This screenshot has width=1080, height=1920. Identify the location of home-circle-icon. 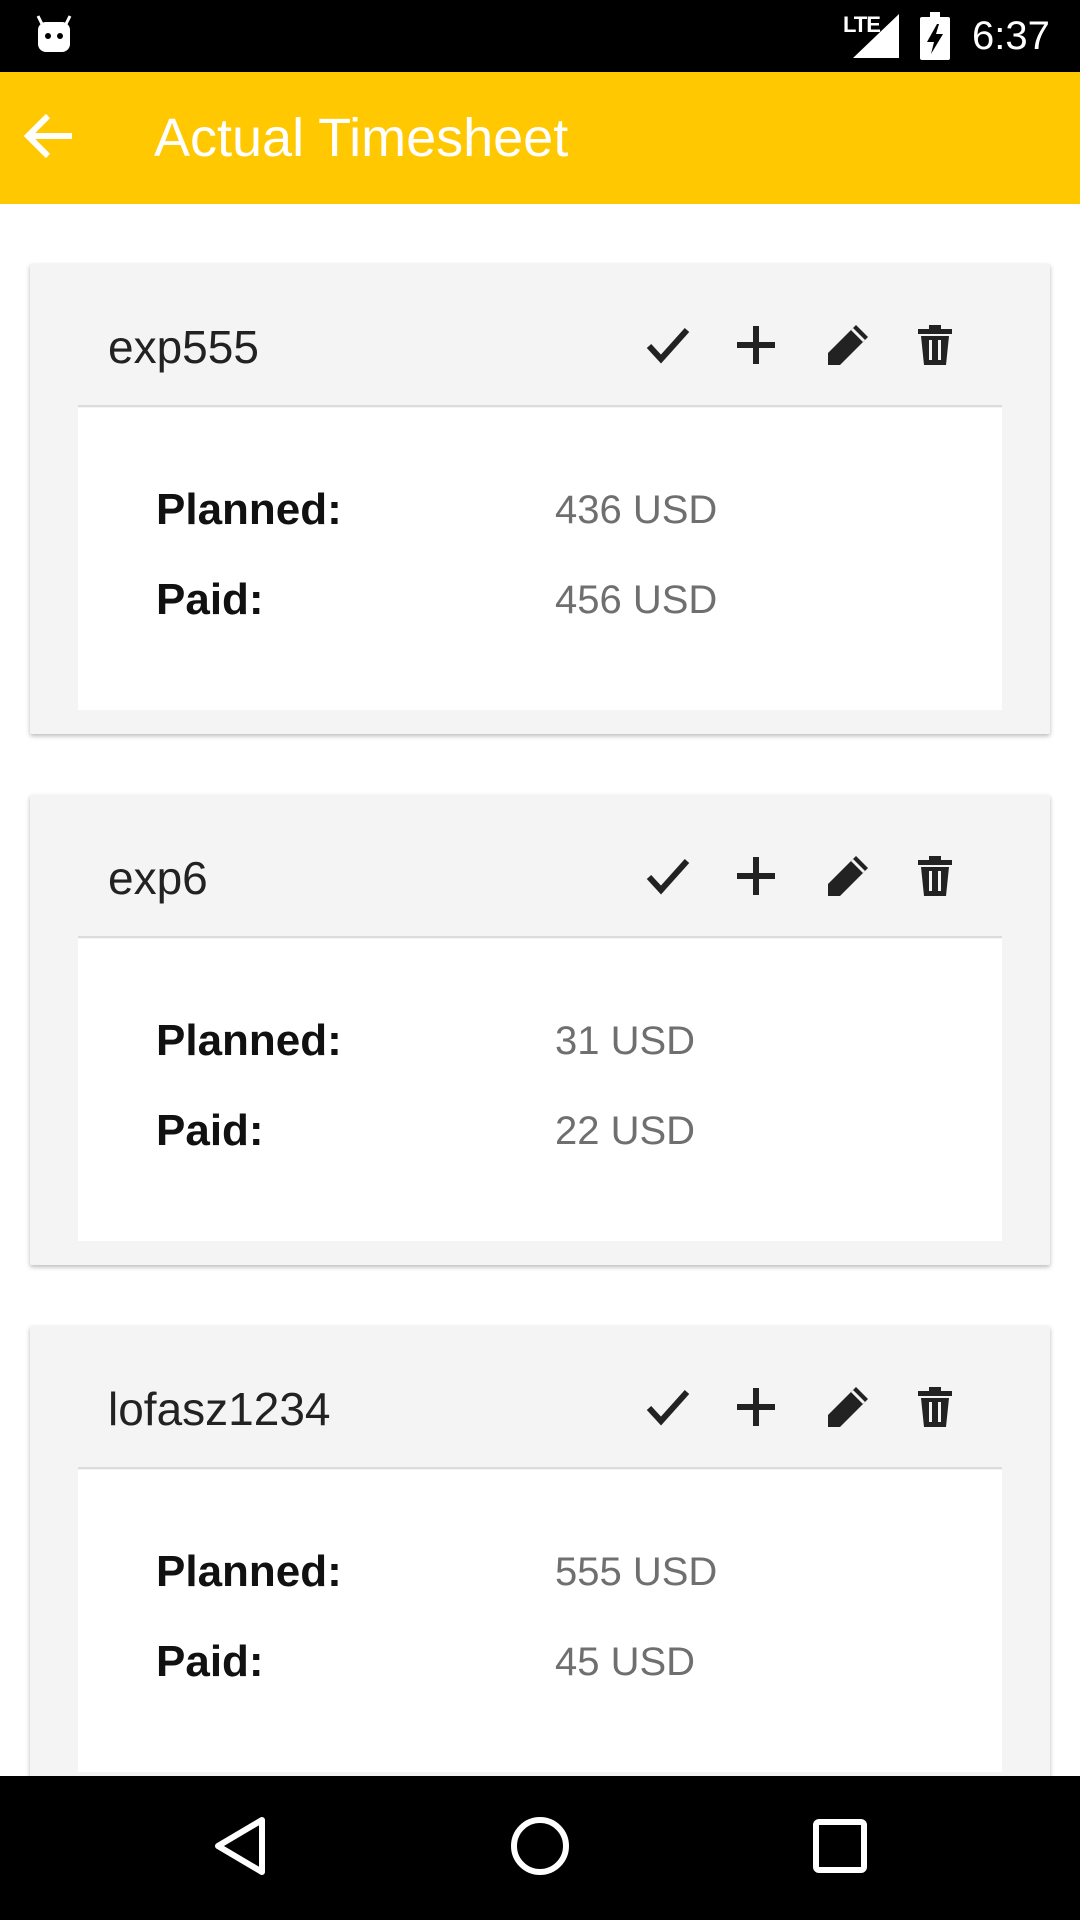
(540, 1848).